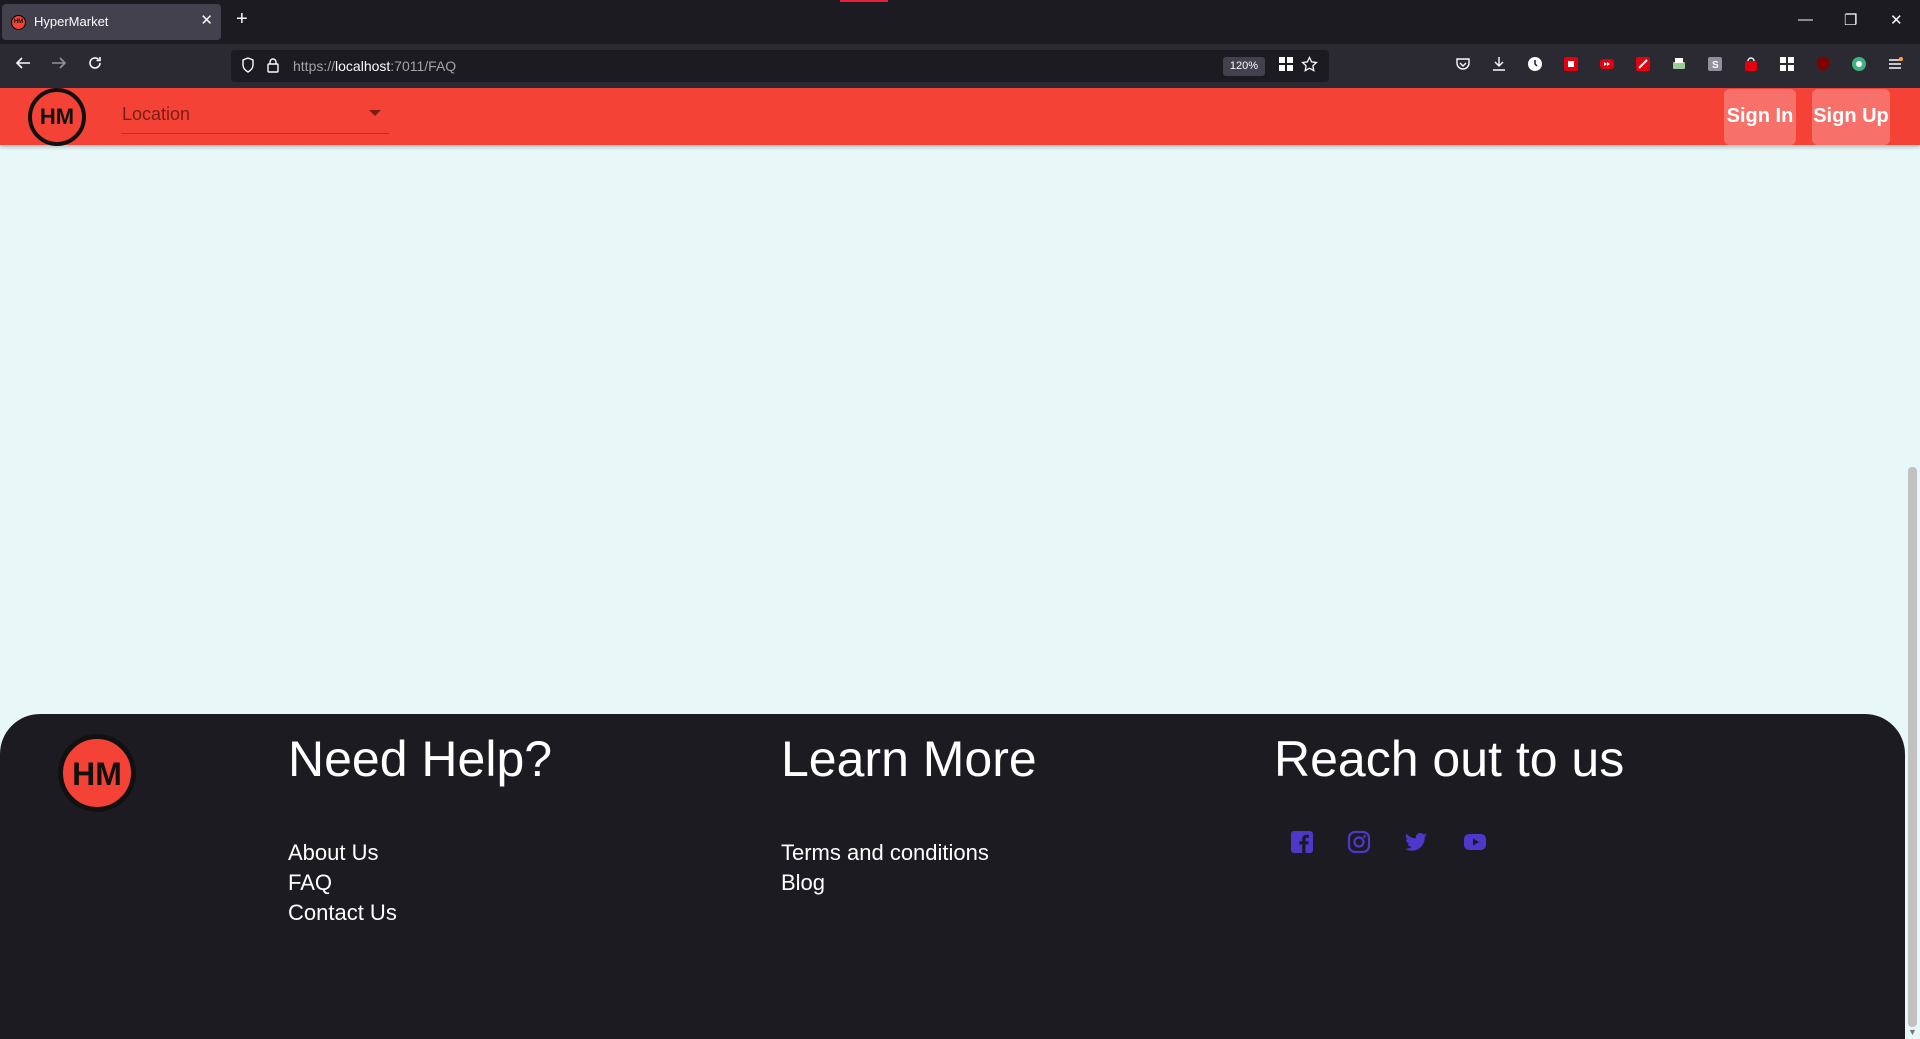  Describe the element at coordinates (273, 66) in the screenshot. I see `lock-icon` at that location.